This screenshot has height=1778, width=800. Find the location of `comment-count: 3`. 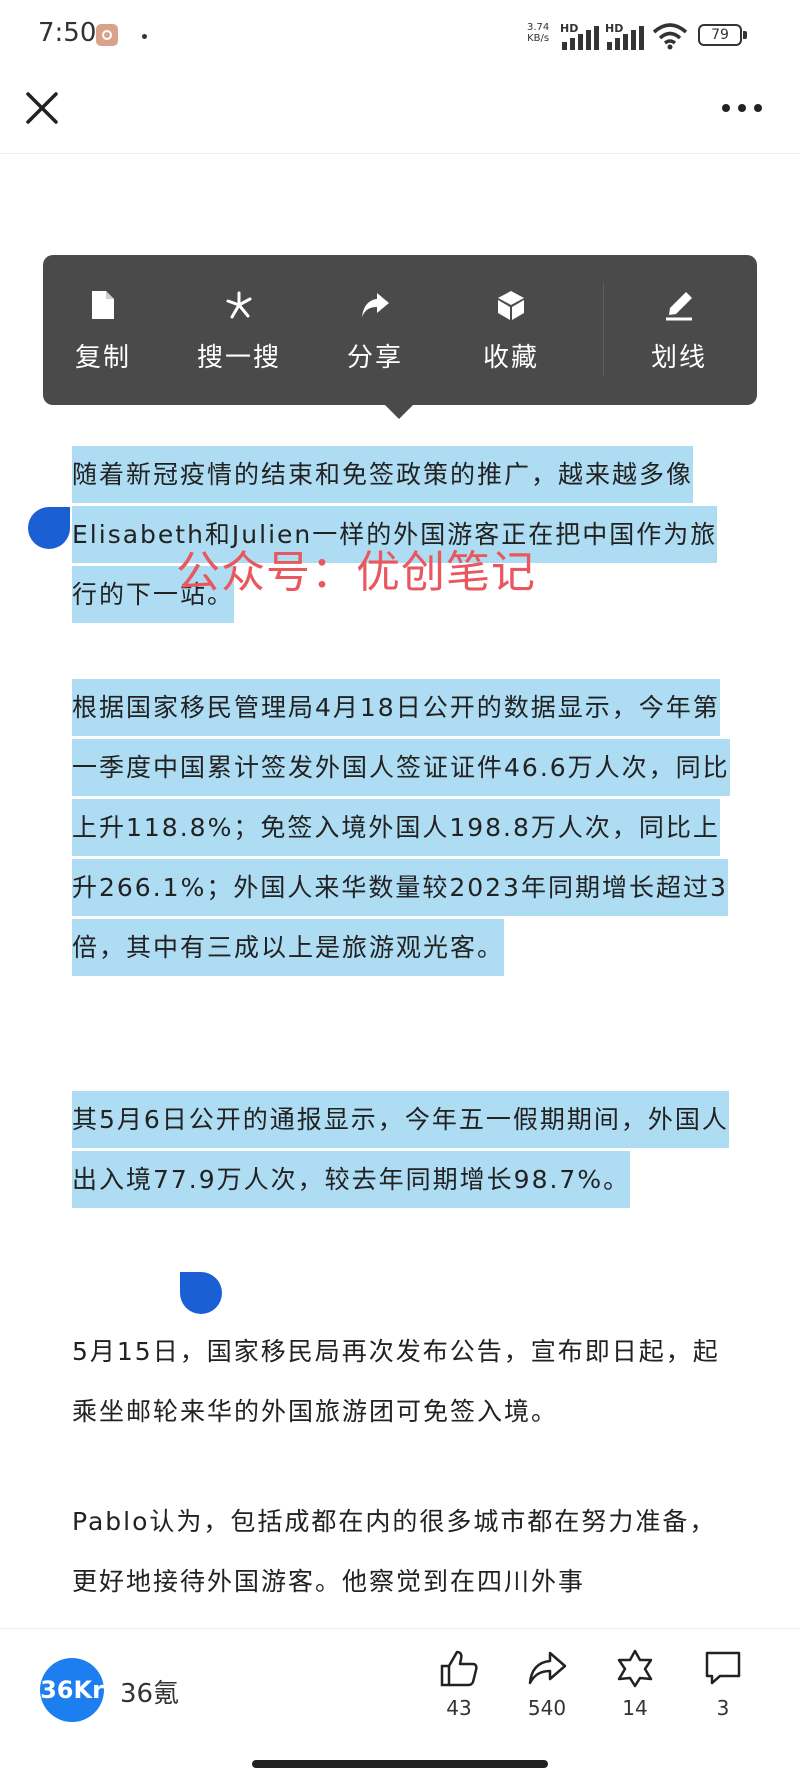

comment-count: 3 is located at coordinates (723, 1708).